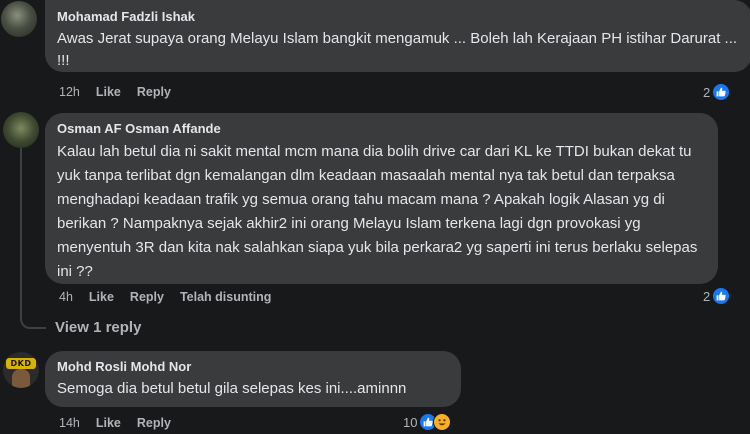  I want to click on view-replies-link: View 1 reply, so click(98, 327).